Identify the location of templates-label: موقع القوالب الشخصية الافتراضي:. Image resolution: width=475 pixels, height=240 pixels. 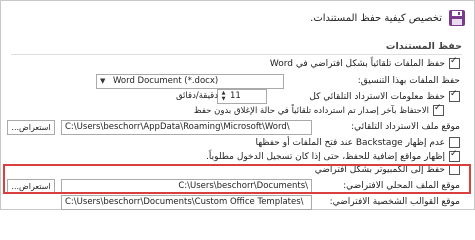
(394, 202).